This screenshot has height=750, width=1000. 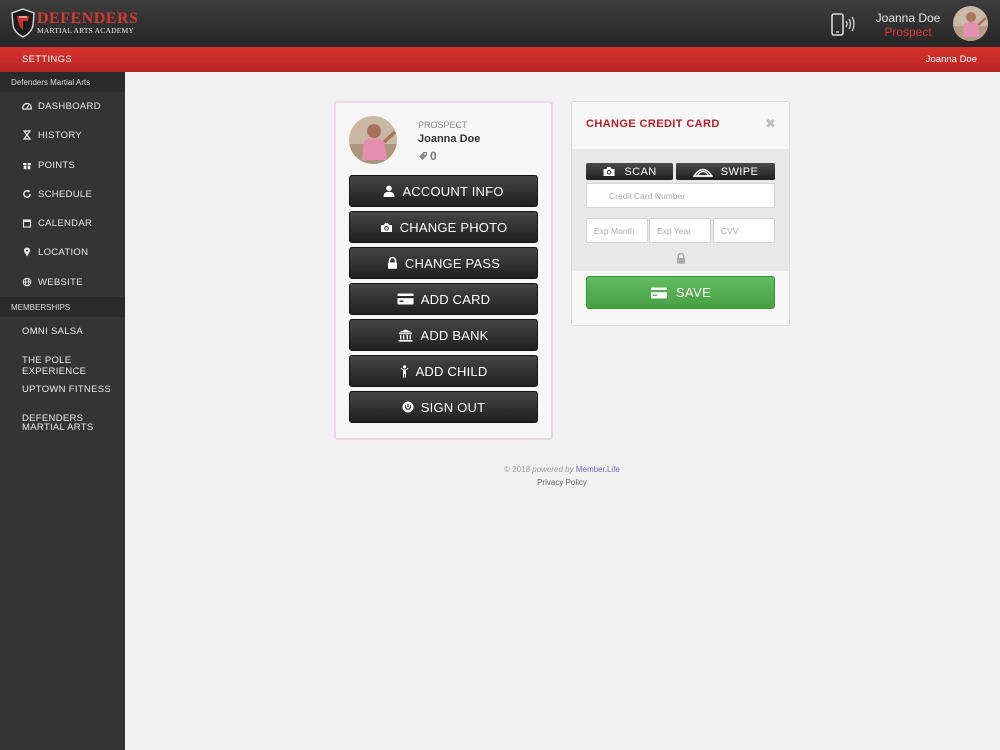 I want to click on gift-icon, so click(x=27, y=165).